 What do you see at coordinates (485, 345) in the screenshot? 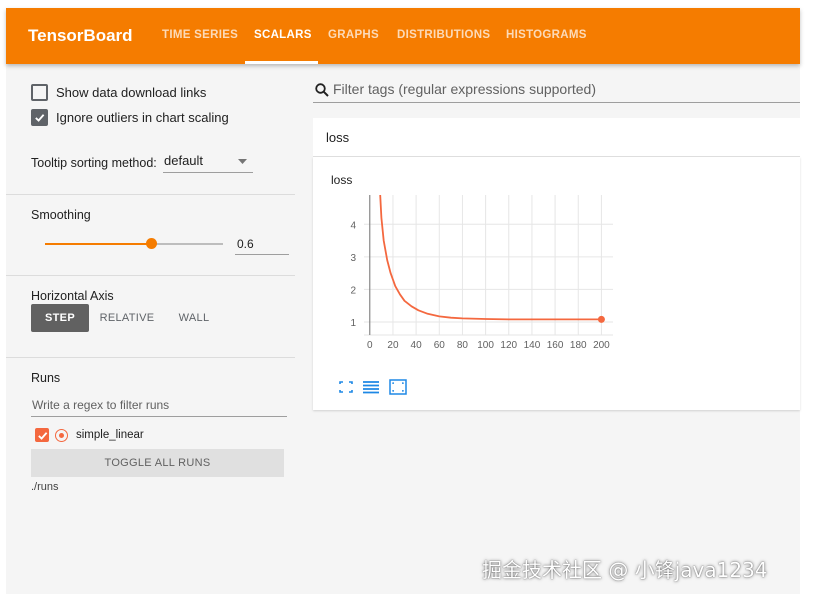
I see `x-tick-label: 100` at bounding box center [485, 345].